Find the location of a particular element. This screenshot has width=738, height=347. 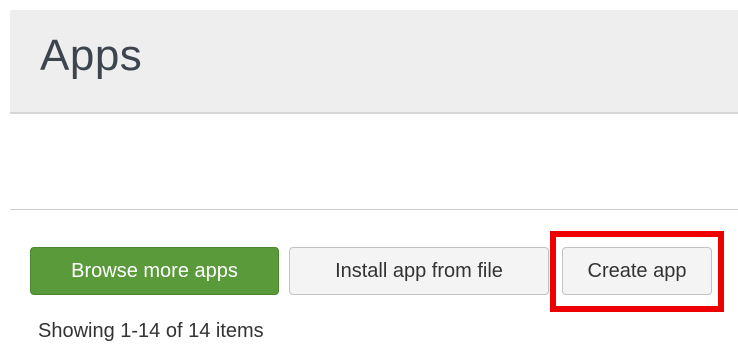

item-count-summary: Showing 1-14 of 14 items is located at coordinates (151, 331).